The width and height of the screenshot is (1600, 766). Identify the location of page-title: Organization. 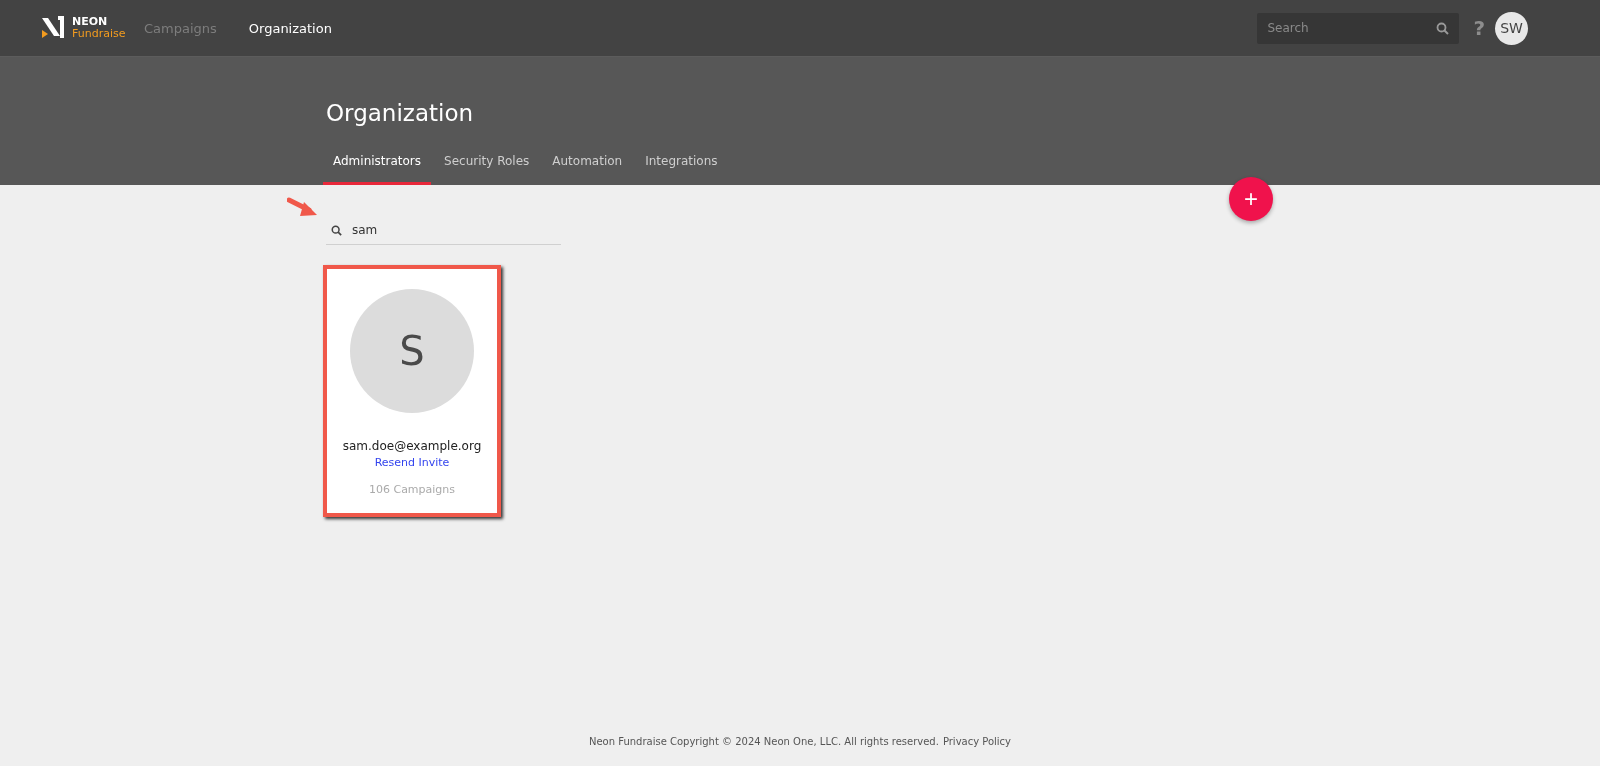
(400, 113).